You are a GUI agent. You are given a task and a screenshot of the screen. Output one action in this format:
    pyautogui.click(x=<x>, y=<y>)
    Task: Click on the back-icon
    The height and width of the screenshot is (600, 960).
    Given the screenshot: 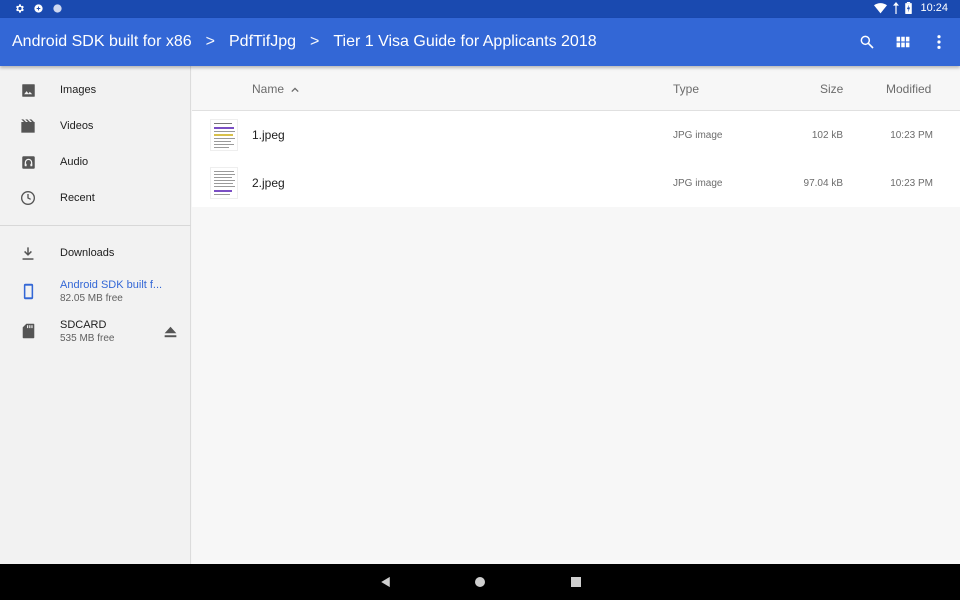 What is the action you would take?
    pyautogui.click(x=385, y=582)
    